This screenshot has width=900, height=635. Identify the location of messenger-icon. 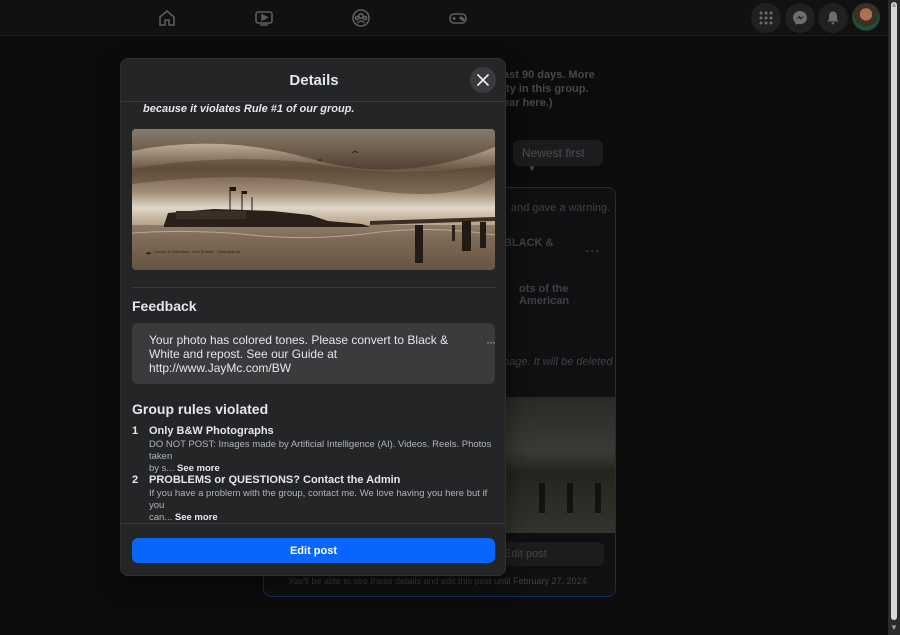
(800, 18).